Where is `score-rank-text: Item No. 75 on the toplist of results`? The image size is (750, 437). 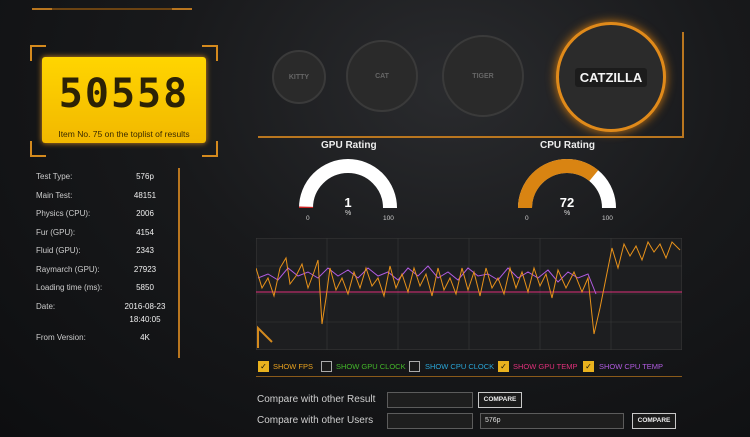
score-rank-text: Item No. 75 on the toplist of results is located at coordinates (124, 134).